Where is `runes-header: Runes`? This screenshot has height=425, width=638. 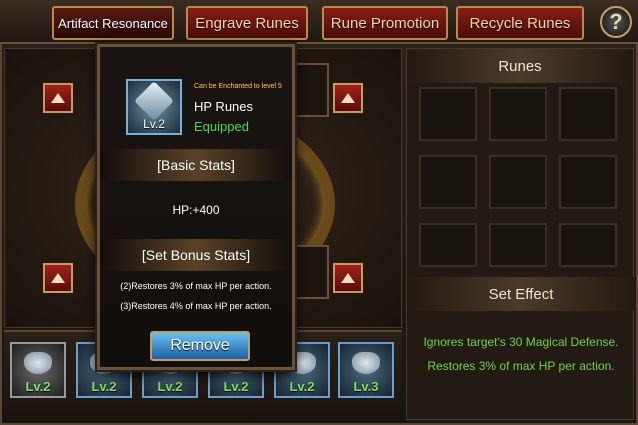 runes-header: Runes is located at coordinates (520, 66).